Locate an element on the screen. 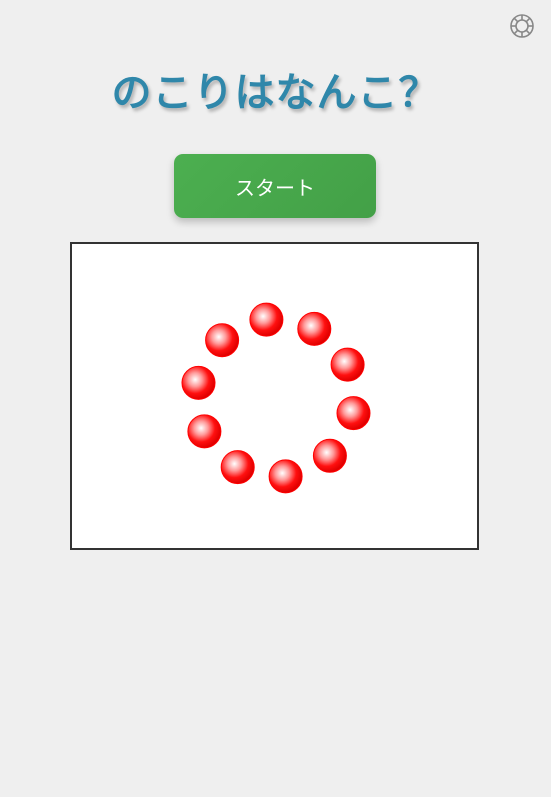 This screenshot has height=797, width=551. start-button: スタート is located at coordinates (275, 186).